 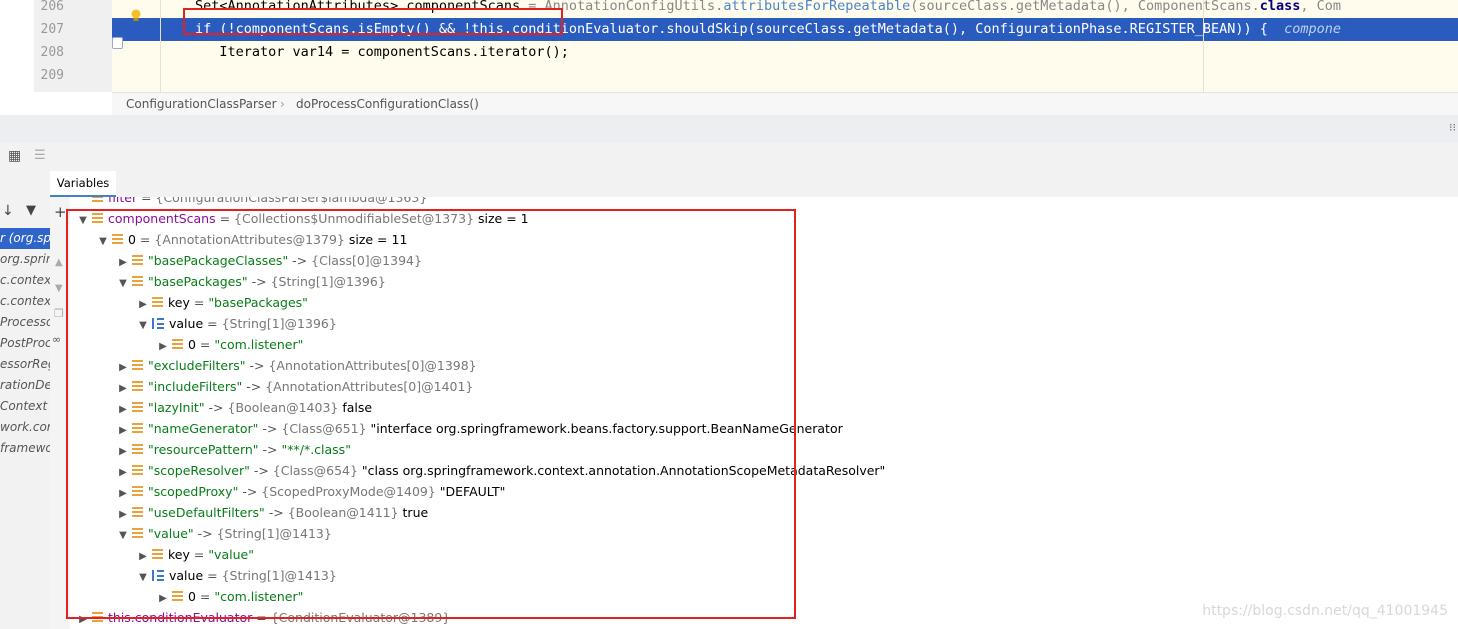 What do you see at coordinates (25, 259) in the screenshot?
I see `stack-frame-item: org.sprin` at bounding box center [25, 259].